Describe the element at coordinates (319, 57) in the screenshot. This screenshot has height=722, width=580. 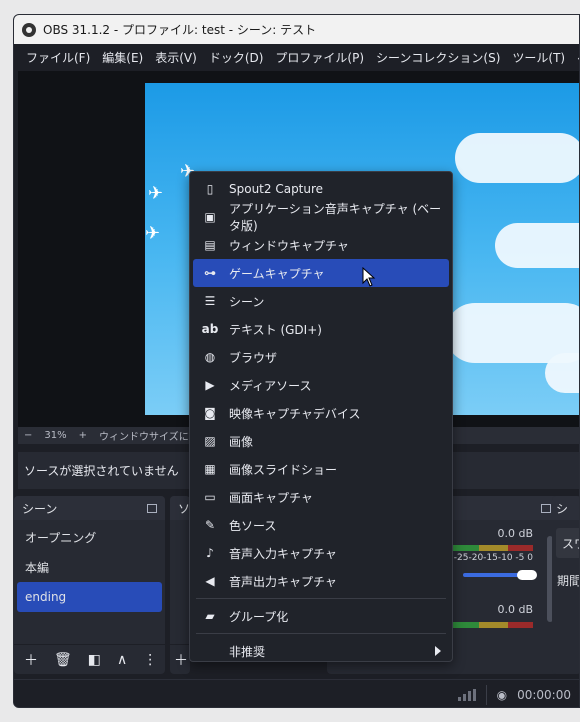
I see `menu-profile: プロファイル(P)` at that location.